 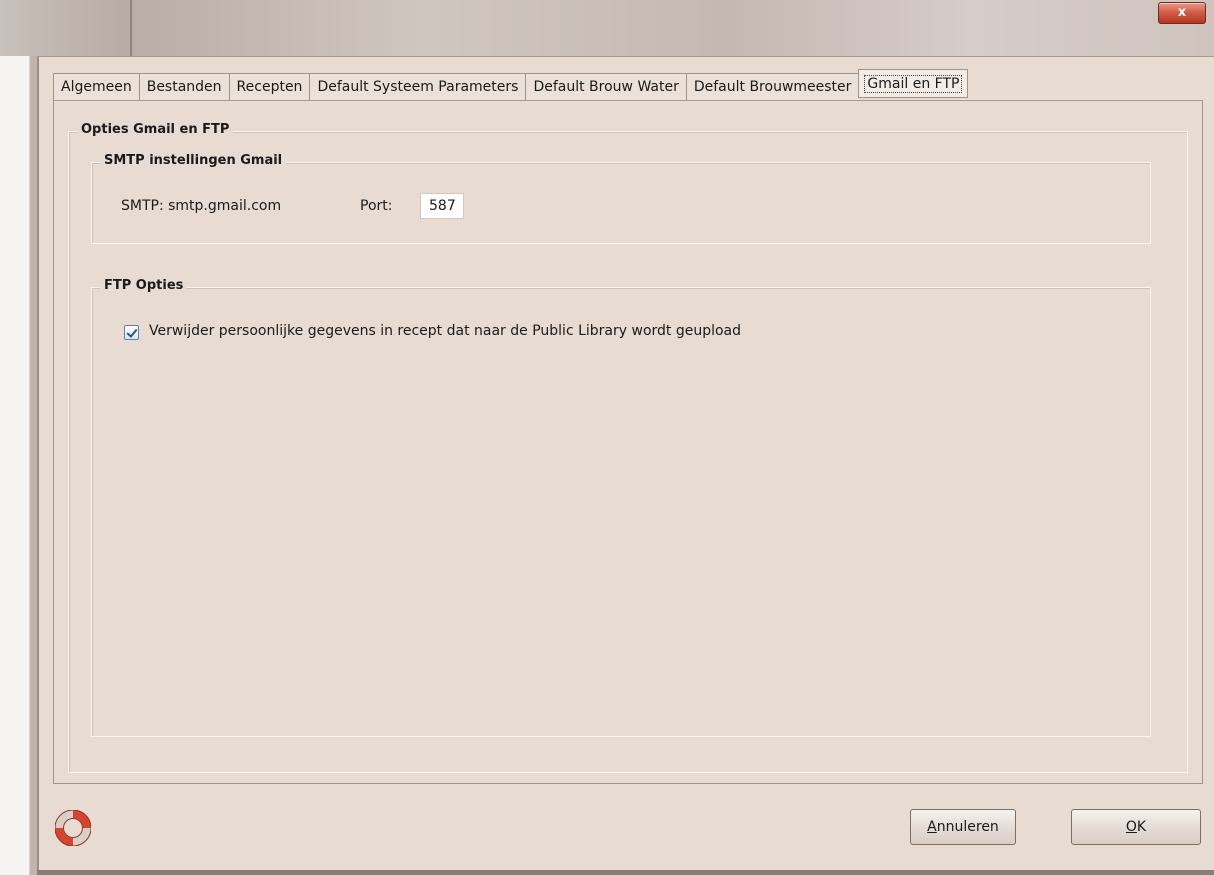 I want to click on tab-gmail-en-ftp-label: Gmail en FTP, so click(x=913, y=84).